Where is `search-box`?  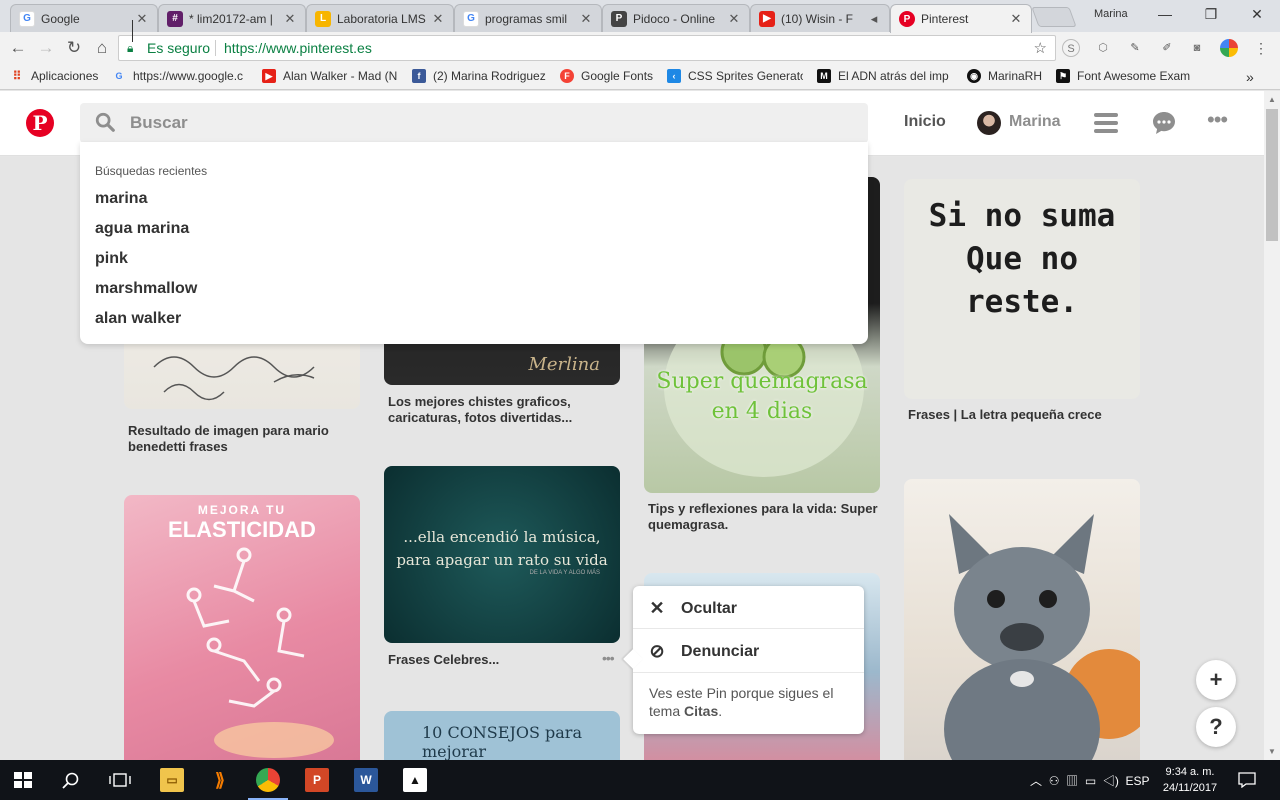
search-box is located at coordinates (474, 123).